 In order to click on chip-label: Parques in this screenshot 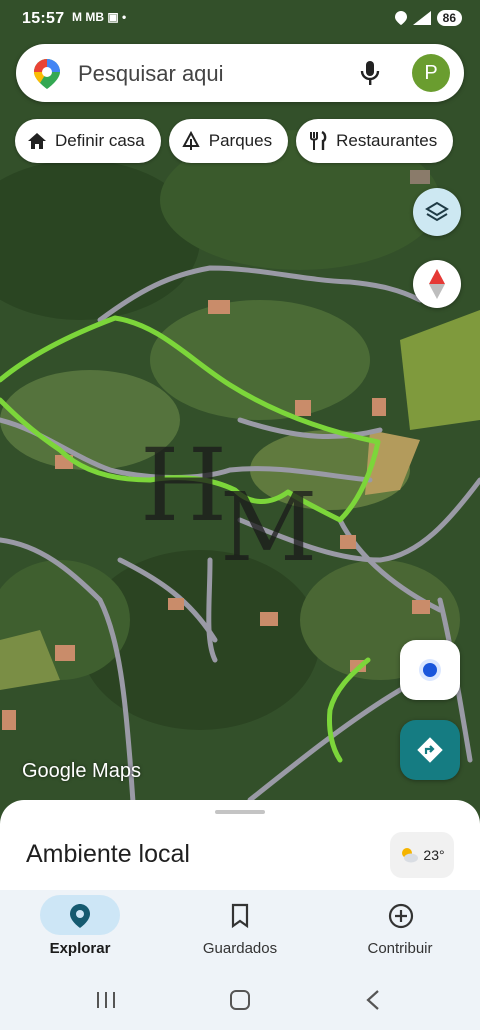, I will do `click(240, 140)`.